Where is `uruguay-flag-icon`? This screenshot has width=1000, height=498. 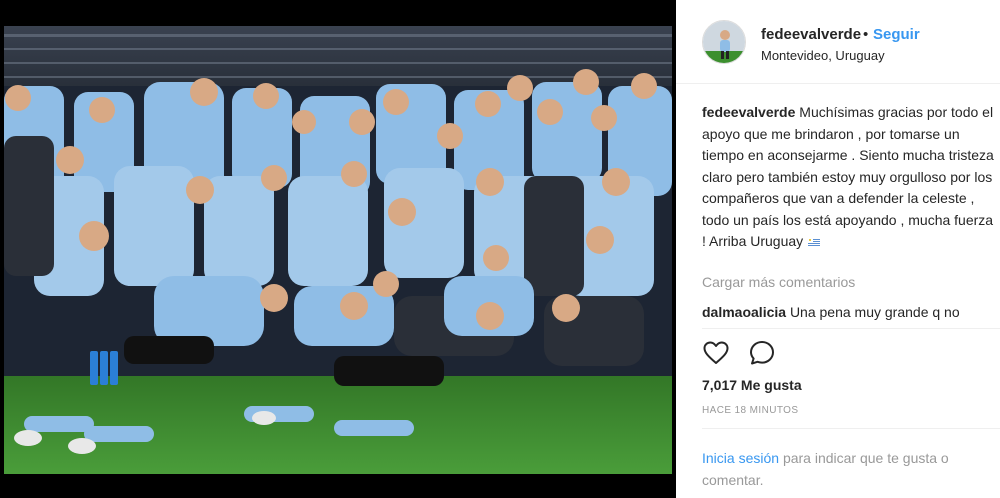
uruguay-flag-icon is located at coordinates (814, 242).